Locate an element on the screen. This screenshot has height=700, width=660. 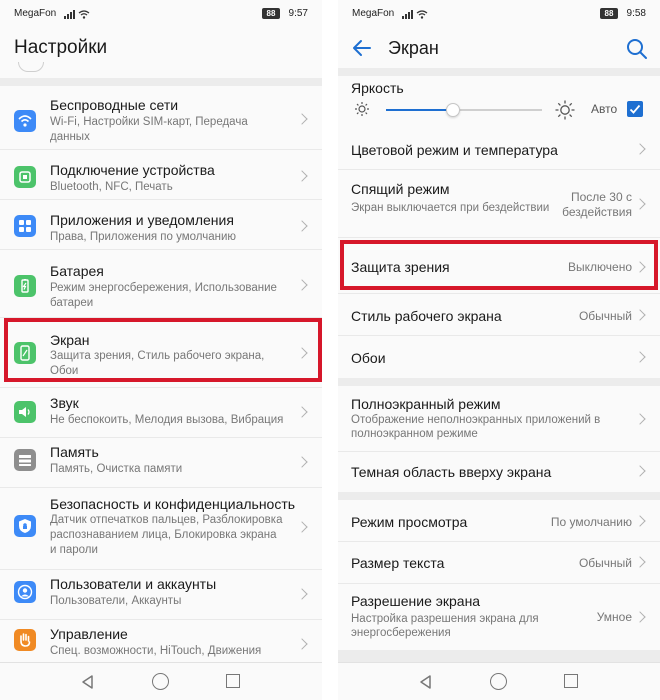
item-value: После 30 с бездействия is located at coordinates (597, 204).